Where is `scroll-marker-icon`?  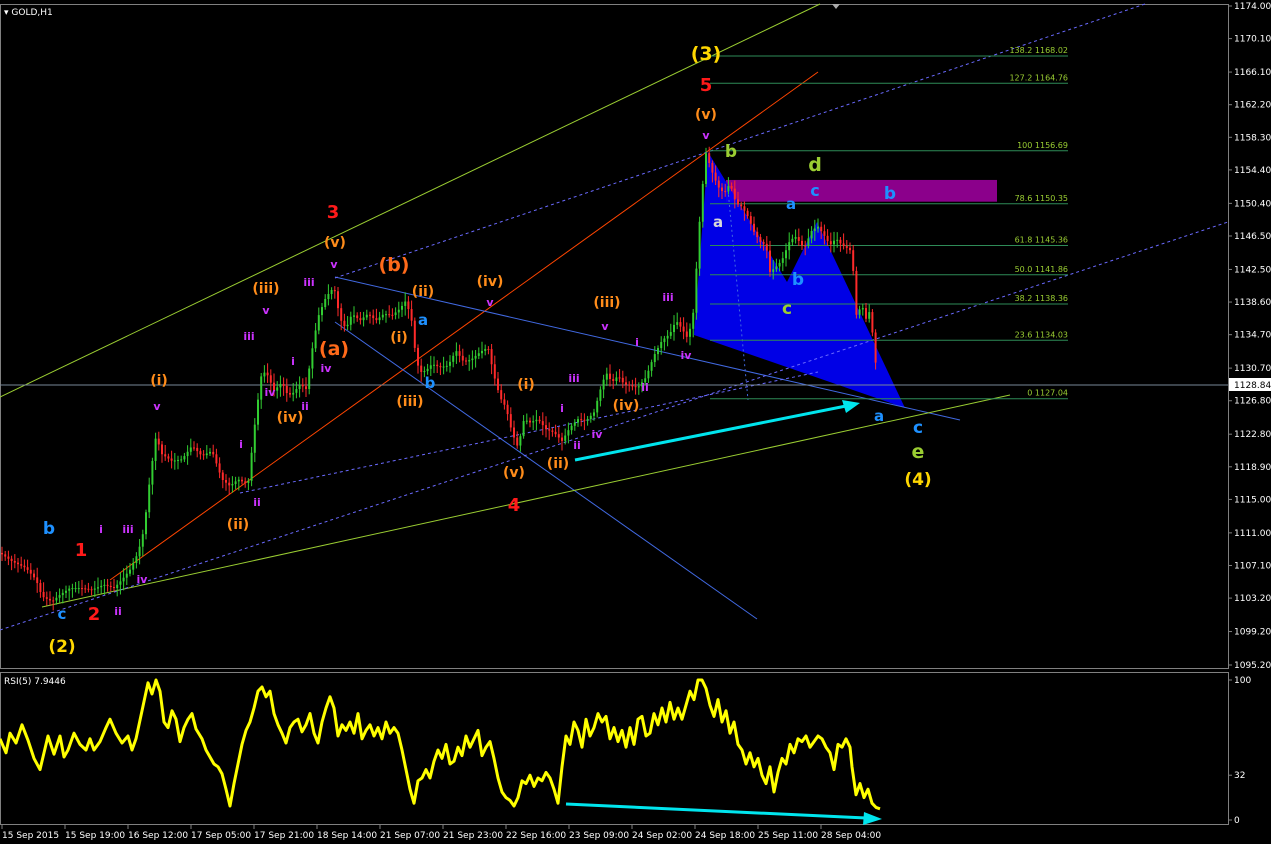 scroll-marker-icon is located at coordinates (836, 6).